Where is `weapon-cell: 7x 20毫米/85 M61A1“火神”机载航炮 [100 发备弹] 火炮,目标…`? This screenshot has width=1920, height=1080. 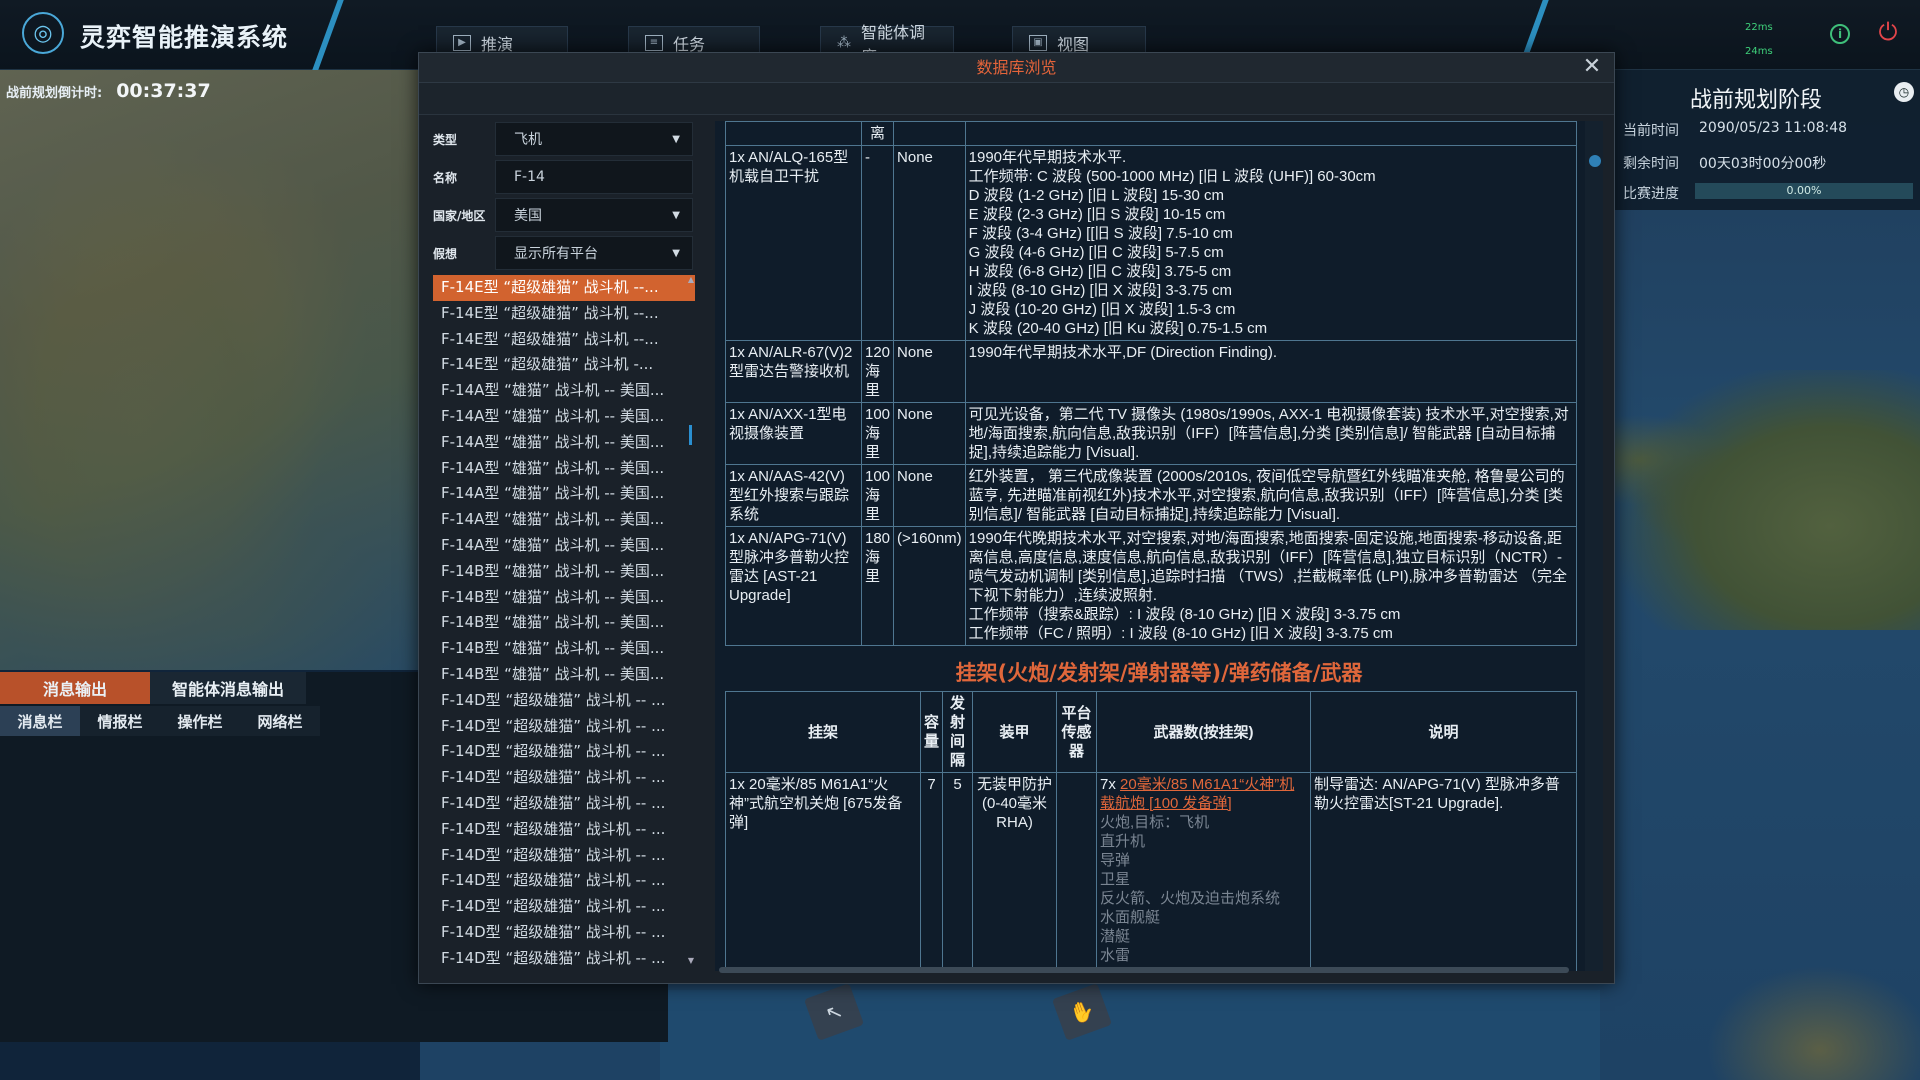
weapon-cell: 7x 20毫米/85 M61A1“火神”机载航炮 [100 发备弹] 火炮,目标… is located at coordinates (1204, 871).